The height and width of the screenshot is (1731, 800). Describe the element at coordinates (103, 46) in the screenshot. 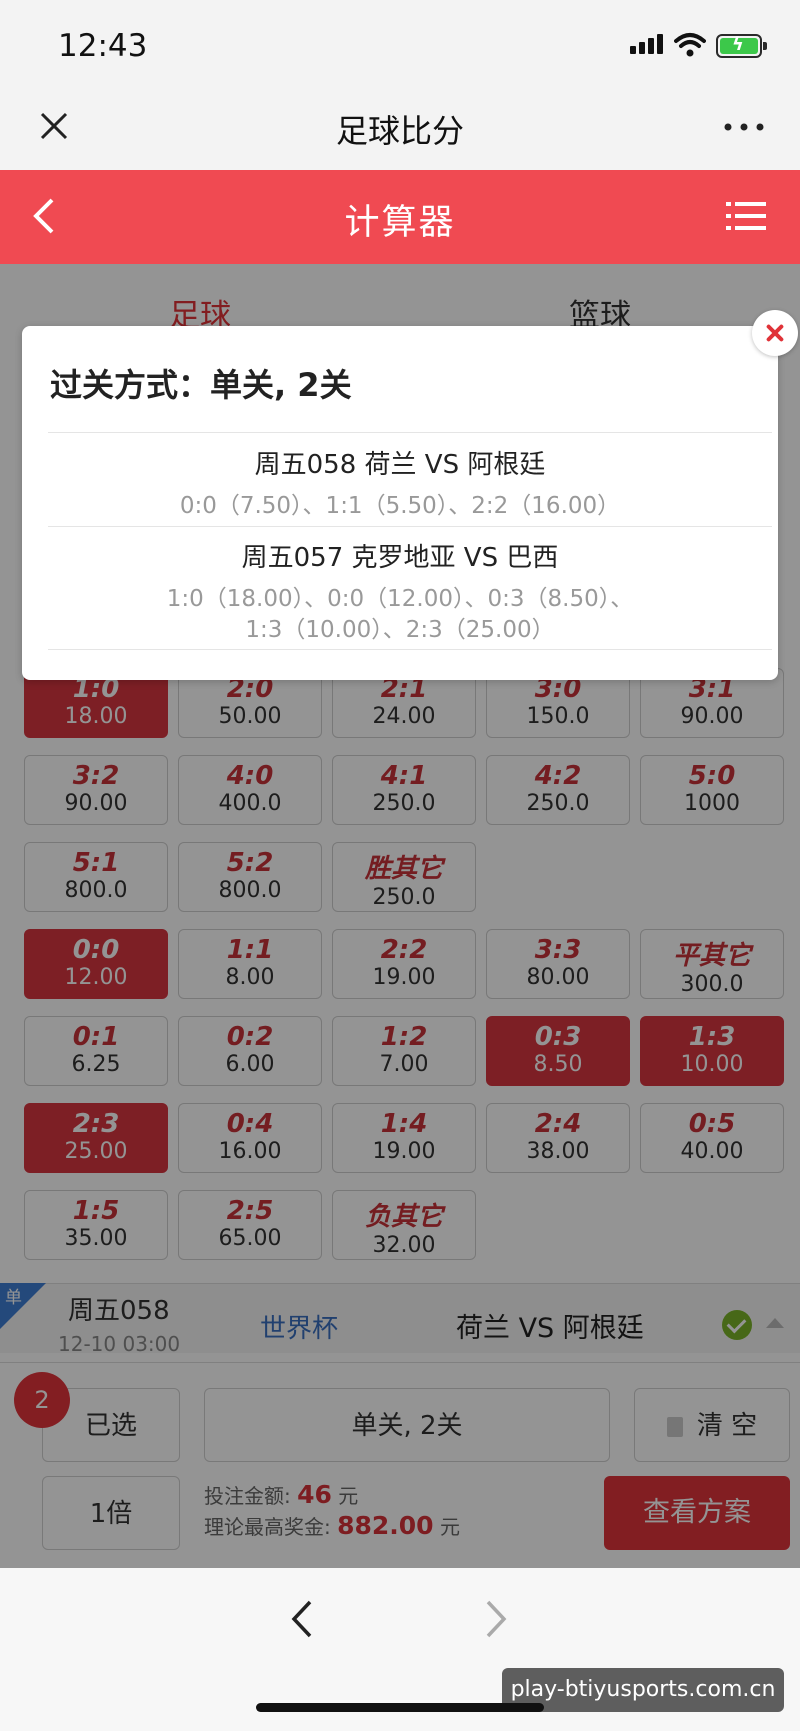

I see `status-time: 12:43` at that location.